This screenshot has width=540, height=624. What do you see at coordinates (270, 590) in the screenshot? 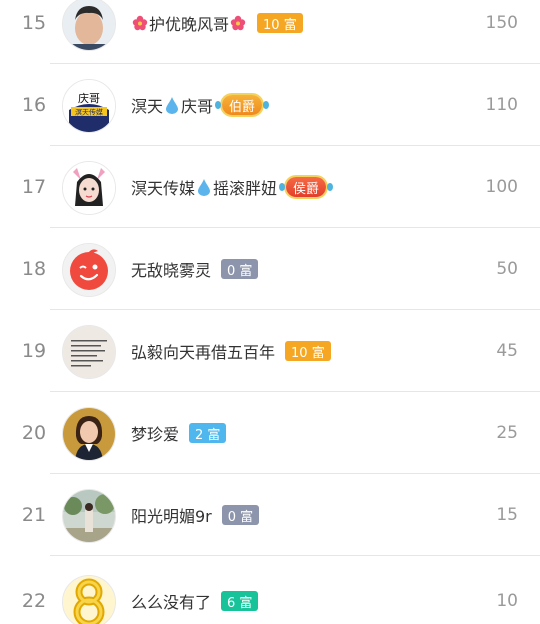
I see `list-item: 22 么么没有了 6 富 10` at bounding box center [270, 590].